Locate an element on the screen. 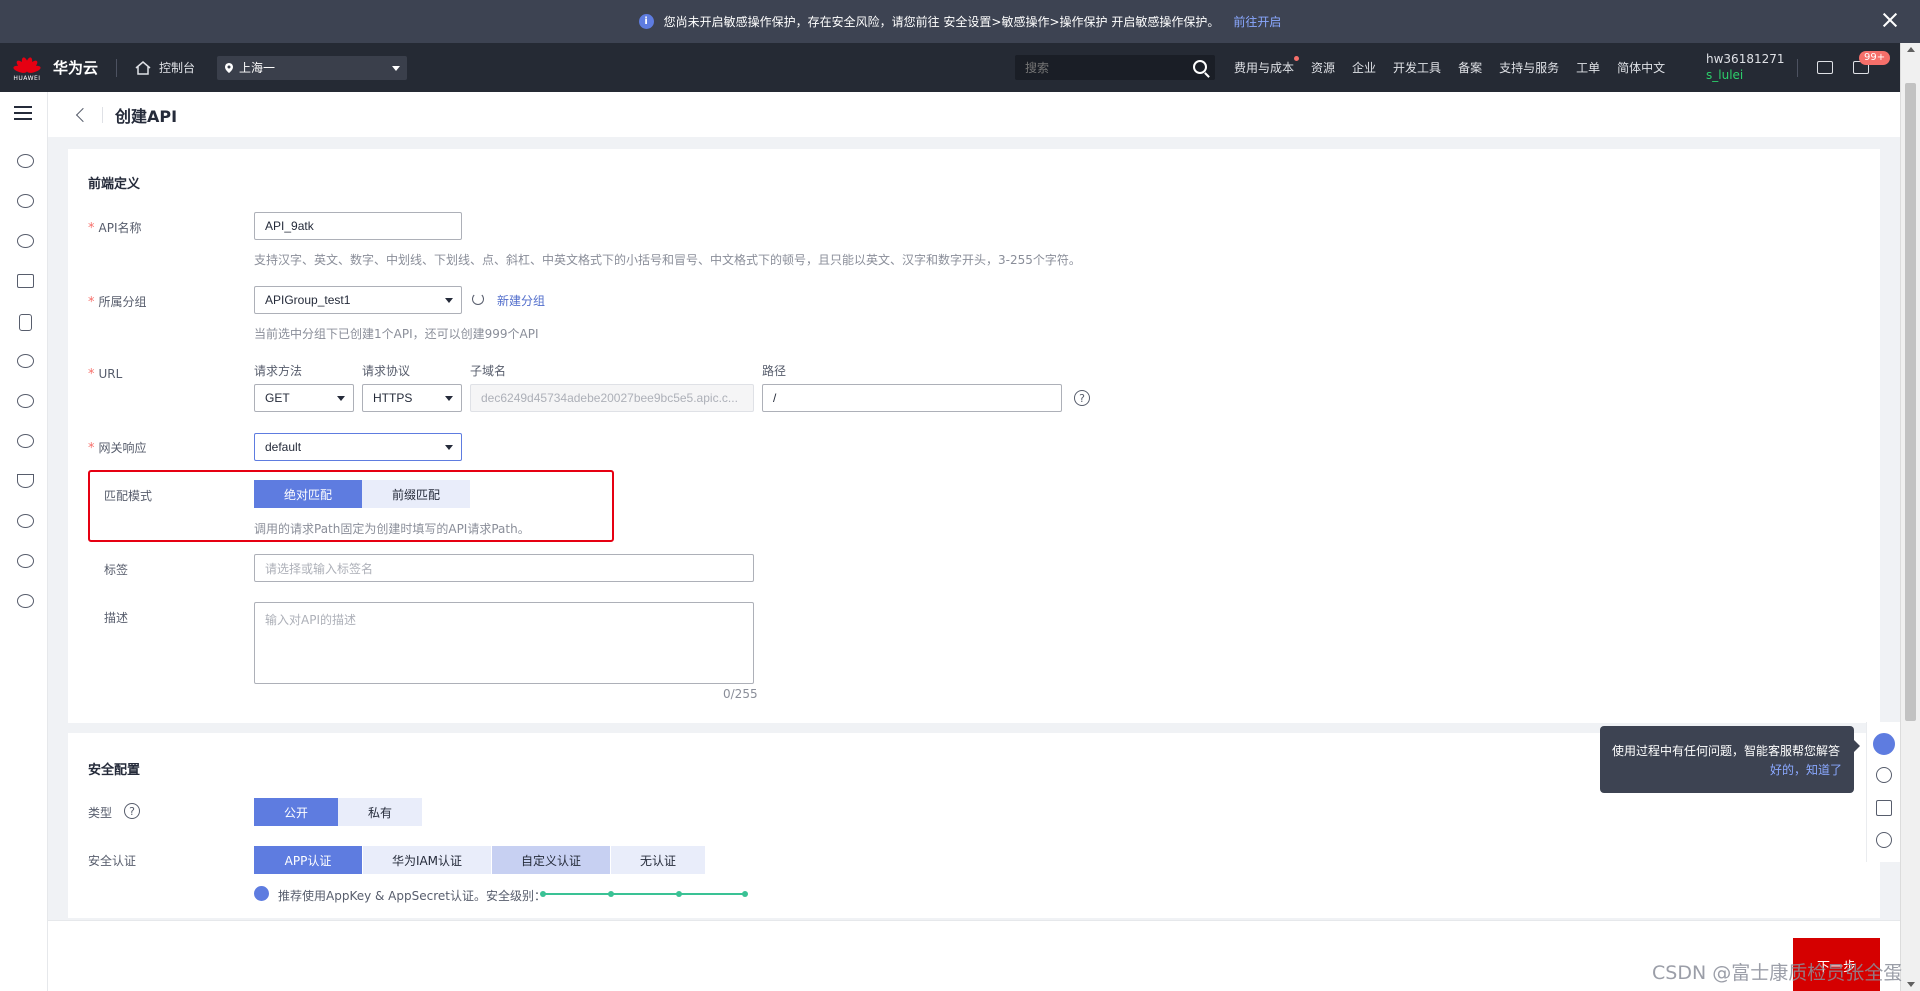 Image resolution: width=1920 pixels, height=991 pixels. url-label: * URL is located at coordinates (105, 374).